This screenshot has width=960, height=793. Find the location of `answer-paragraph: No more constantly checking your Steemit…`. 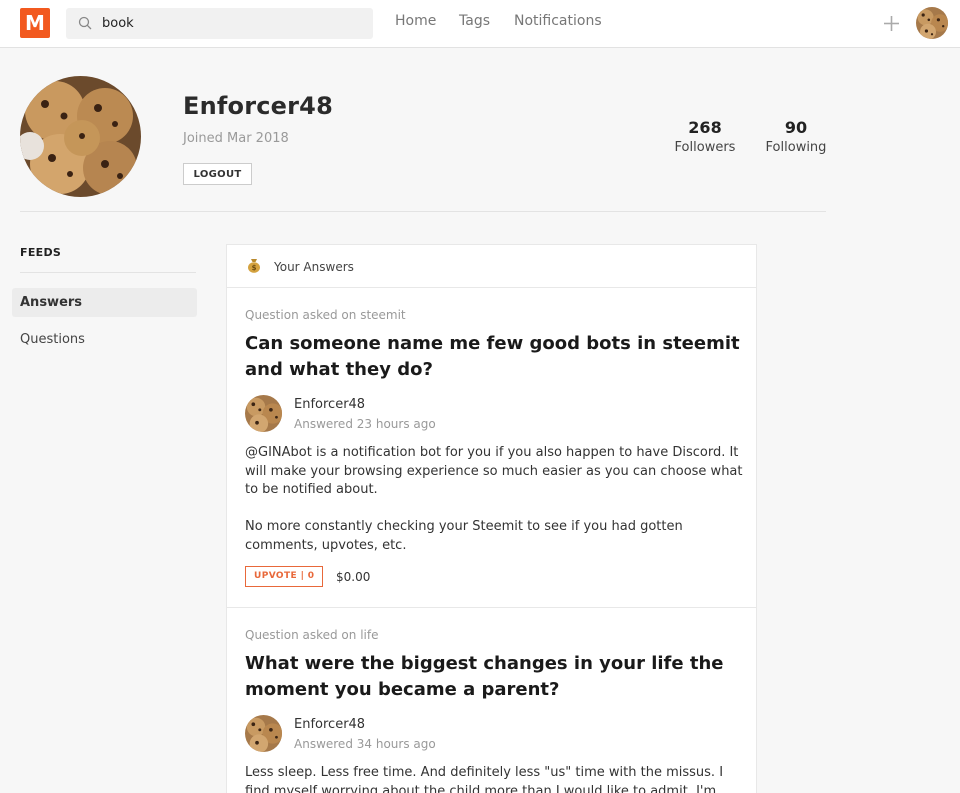

answer-paragraph: No more constantly checking your Steemit… is located at coordinates (464, 536).